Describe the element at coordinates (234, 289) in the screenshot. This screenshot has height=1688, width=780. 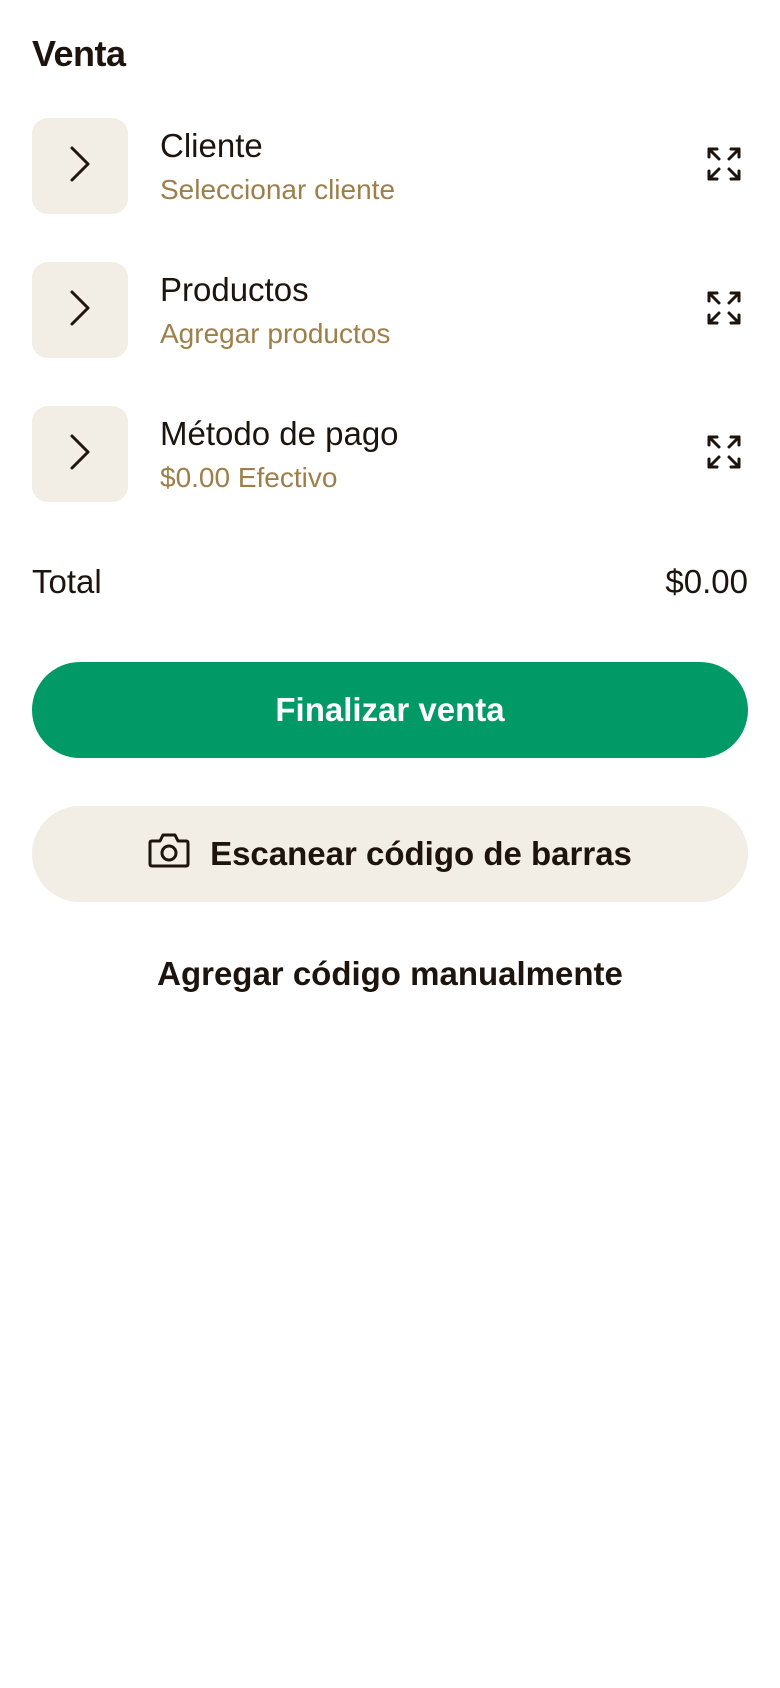
I see `row-label: Productos` at that location.